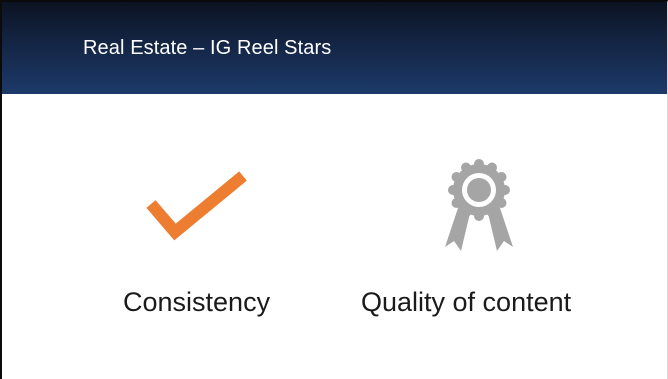 The image size is (668, 379). I want to click on consistency-label: Consistency, so click(197, 302).